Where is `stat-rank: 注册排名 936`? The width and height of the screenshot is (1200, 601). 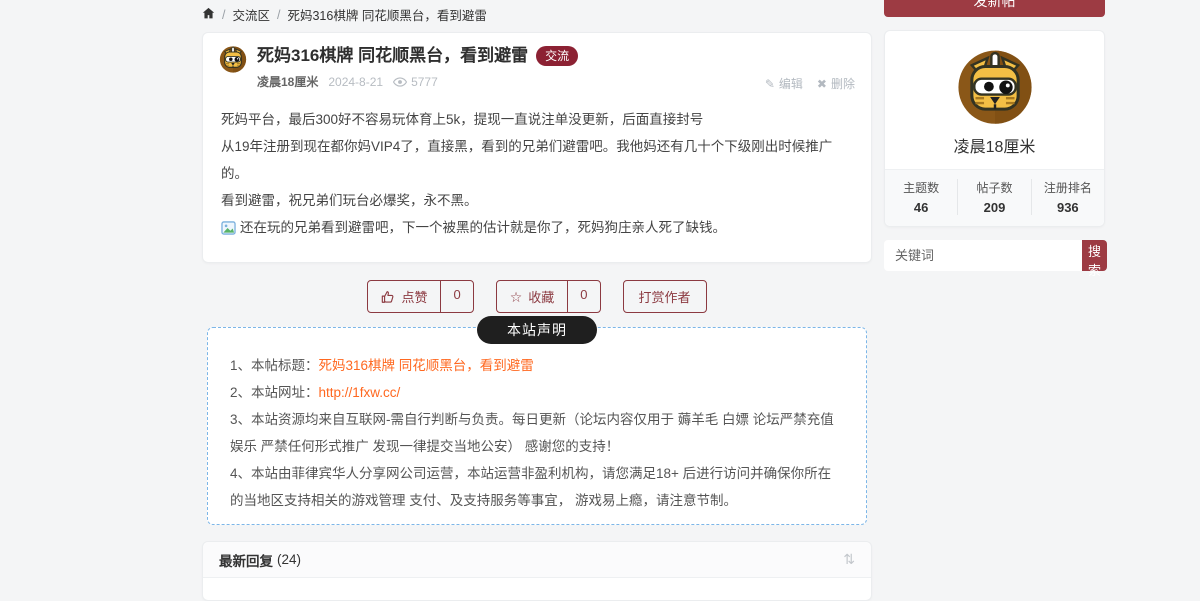 stat-rank: 注册排名 936 is located at coordinates (1067, 197).